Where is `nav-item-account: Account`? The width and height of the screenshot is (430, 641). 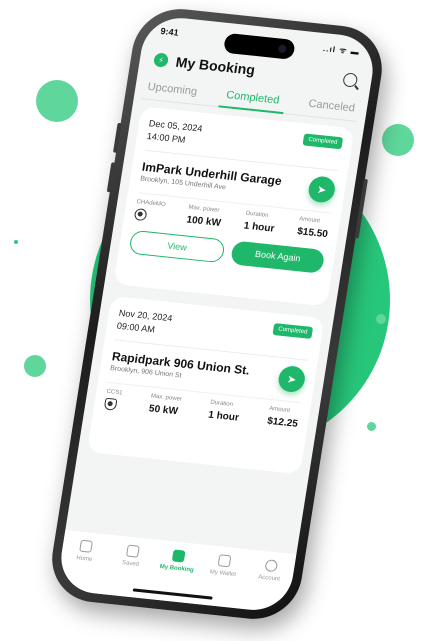
nav-item-account: Account is located at coordinates (268, 586).